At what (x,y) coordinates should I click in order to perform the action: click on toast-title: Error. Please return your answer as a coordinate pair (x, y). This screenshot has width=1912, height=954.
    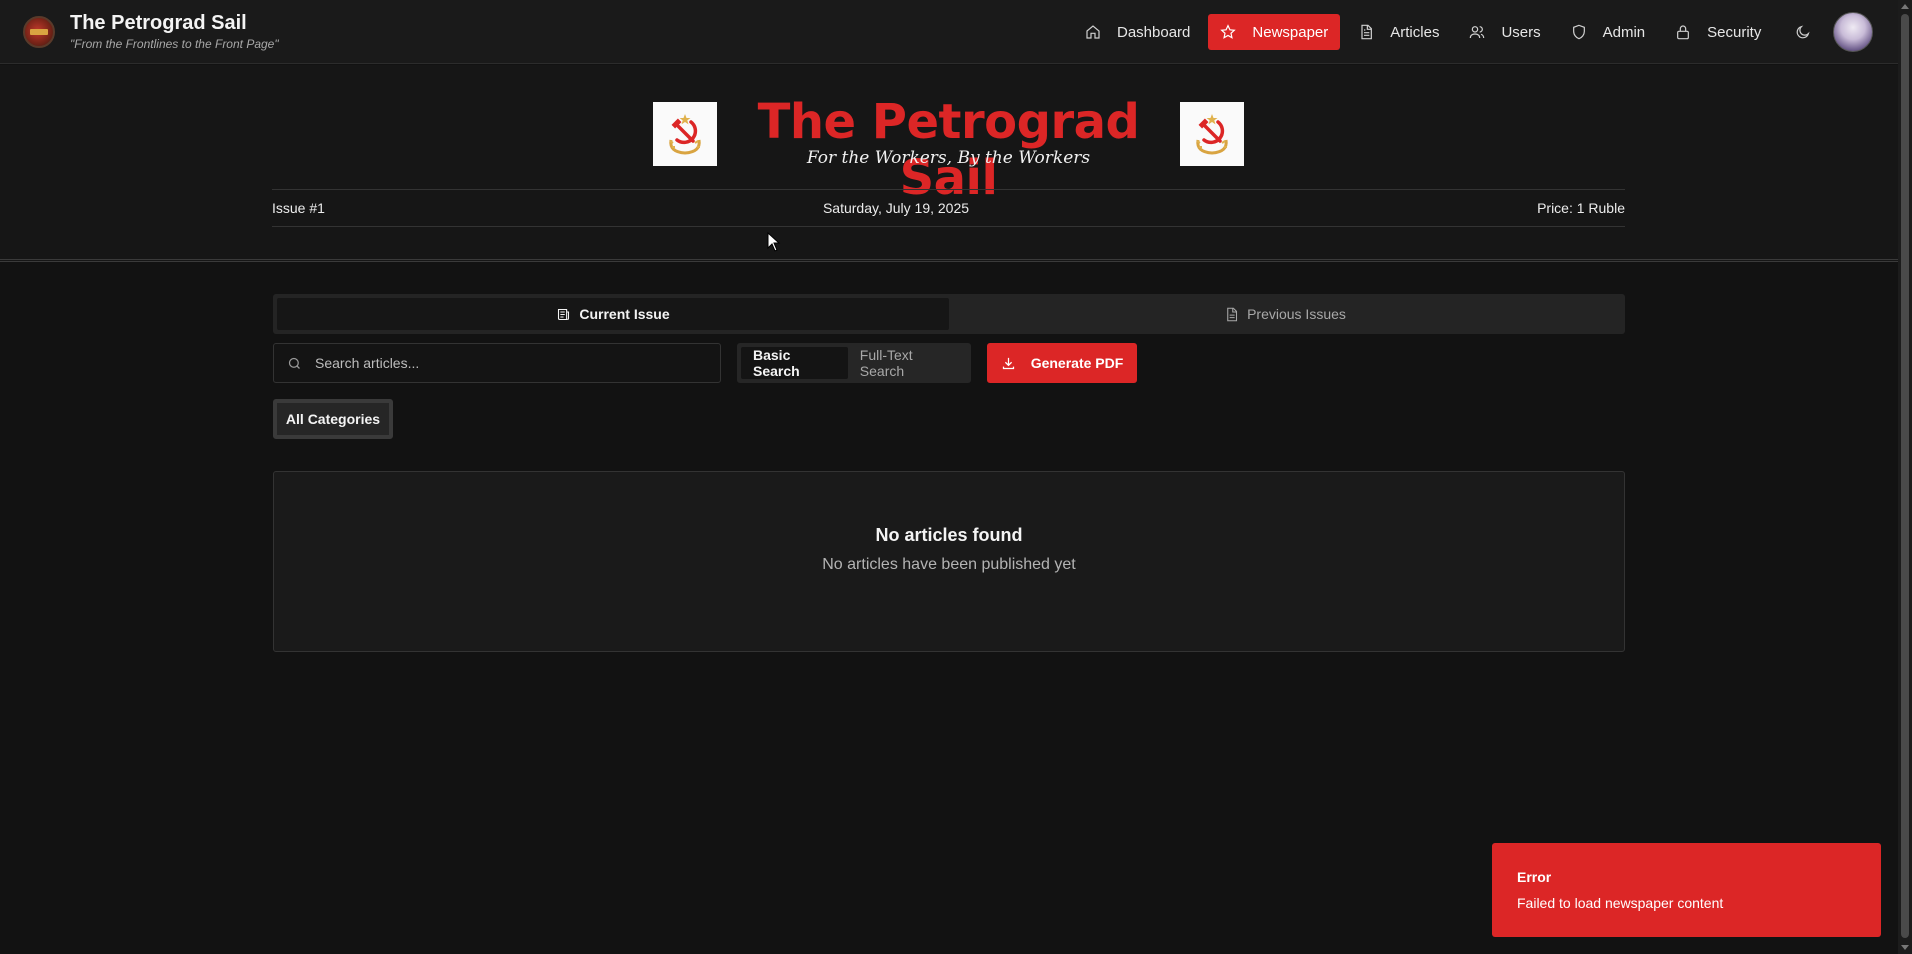
    Looking at the image, I should click on (1534, 877).